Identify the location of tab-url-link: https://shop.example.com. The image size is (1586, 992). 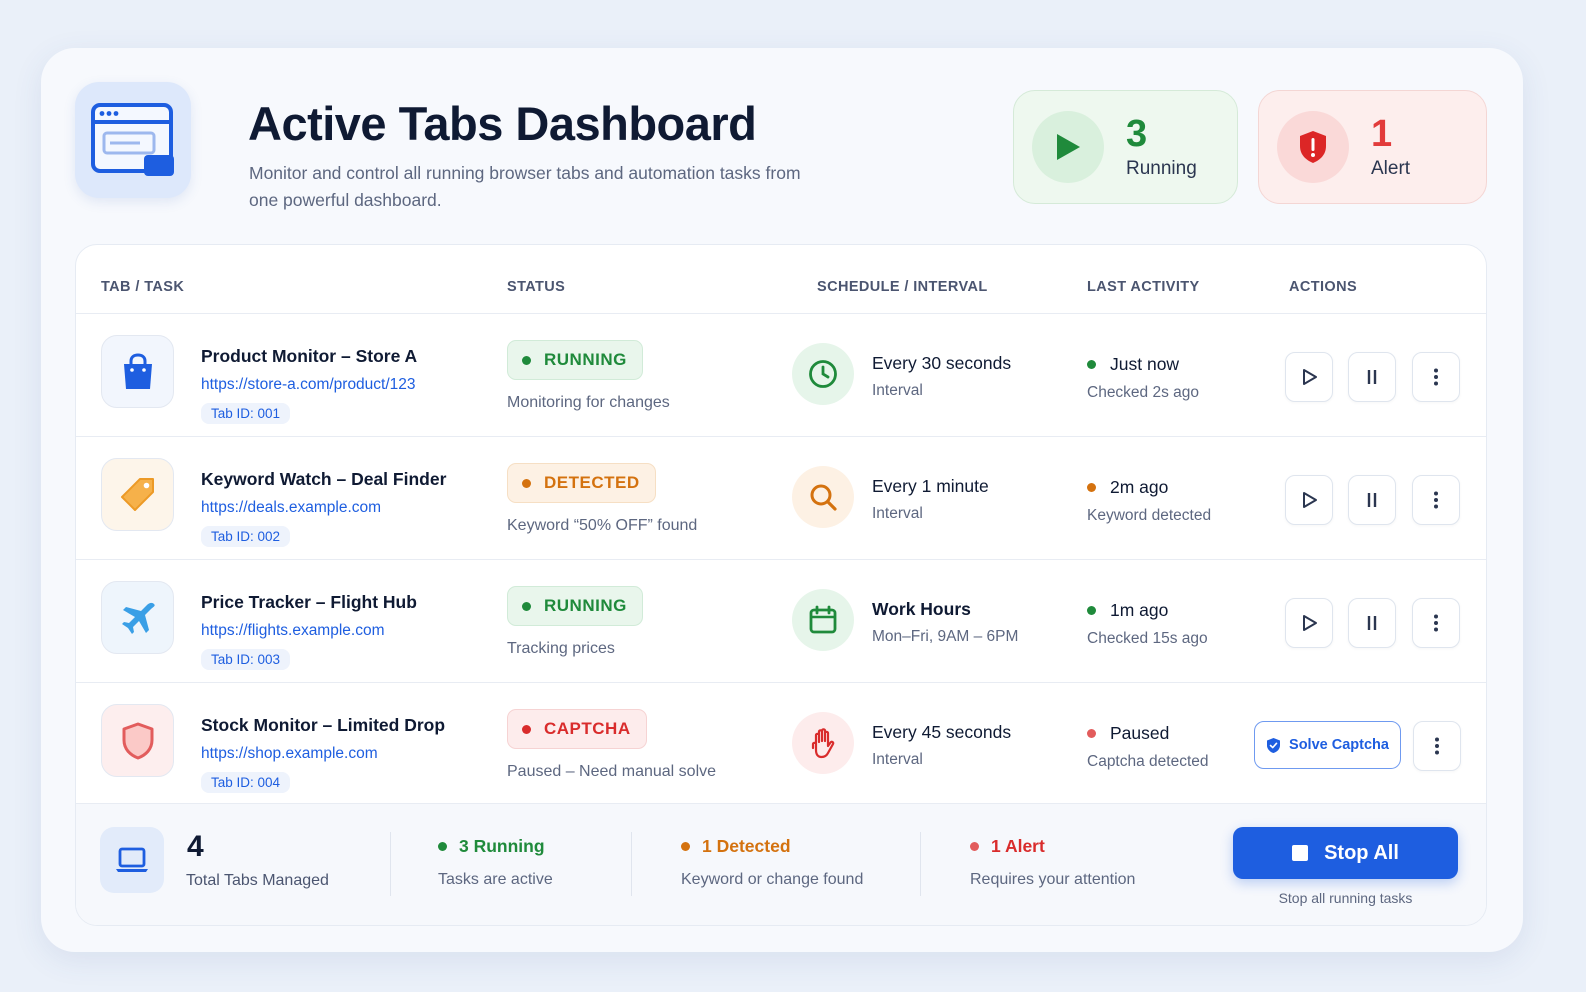
(289, 754).